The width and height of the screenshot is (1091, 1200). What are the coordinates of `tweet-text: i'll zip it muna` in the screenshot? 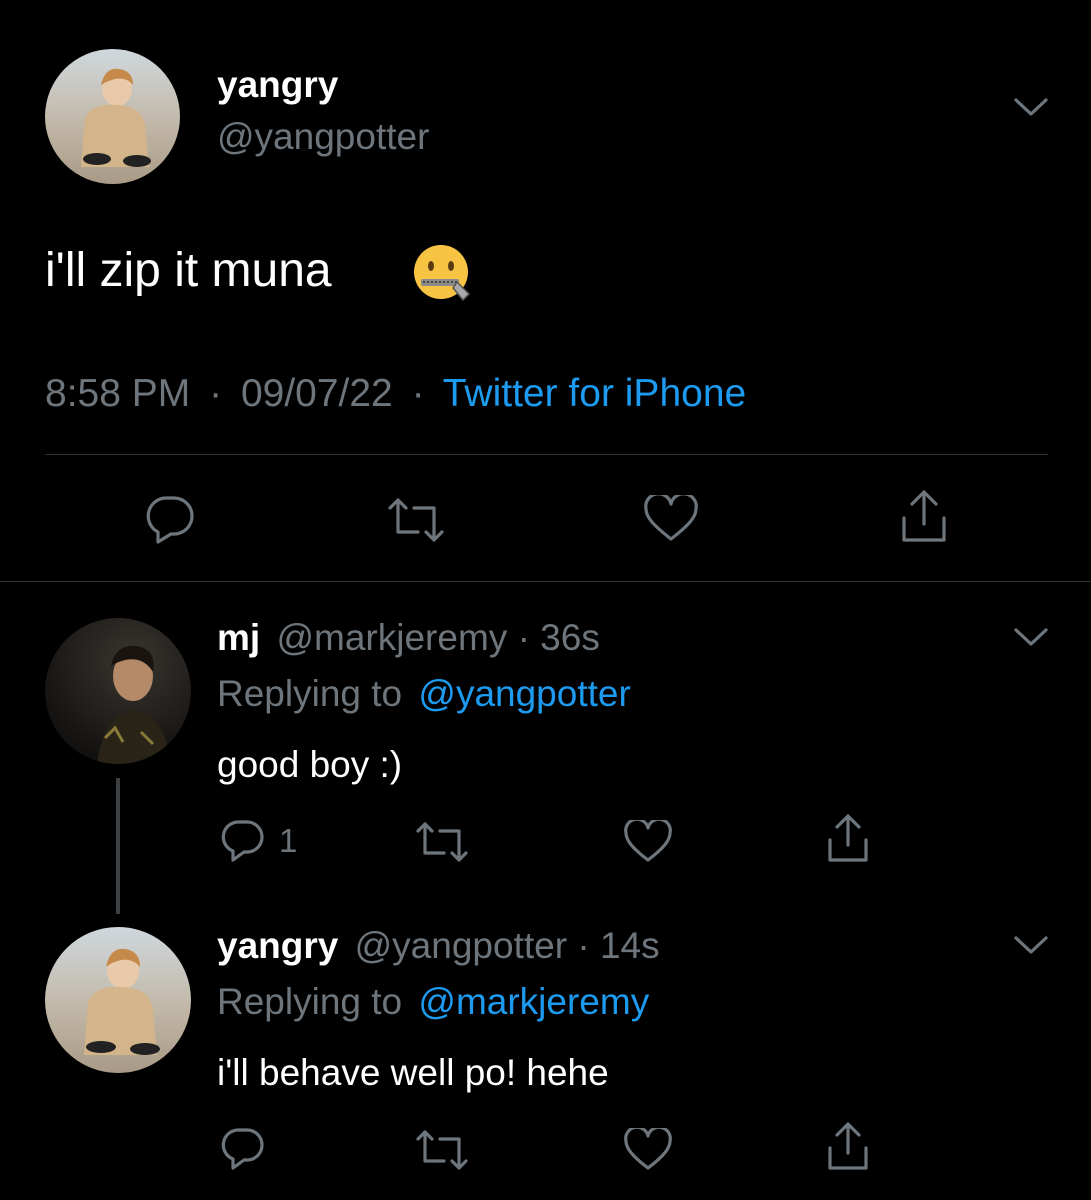 It's located at (188, 270).